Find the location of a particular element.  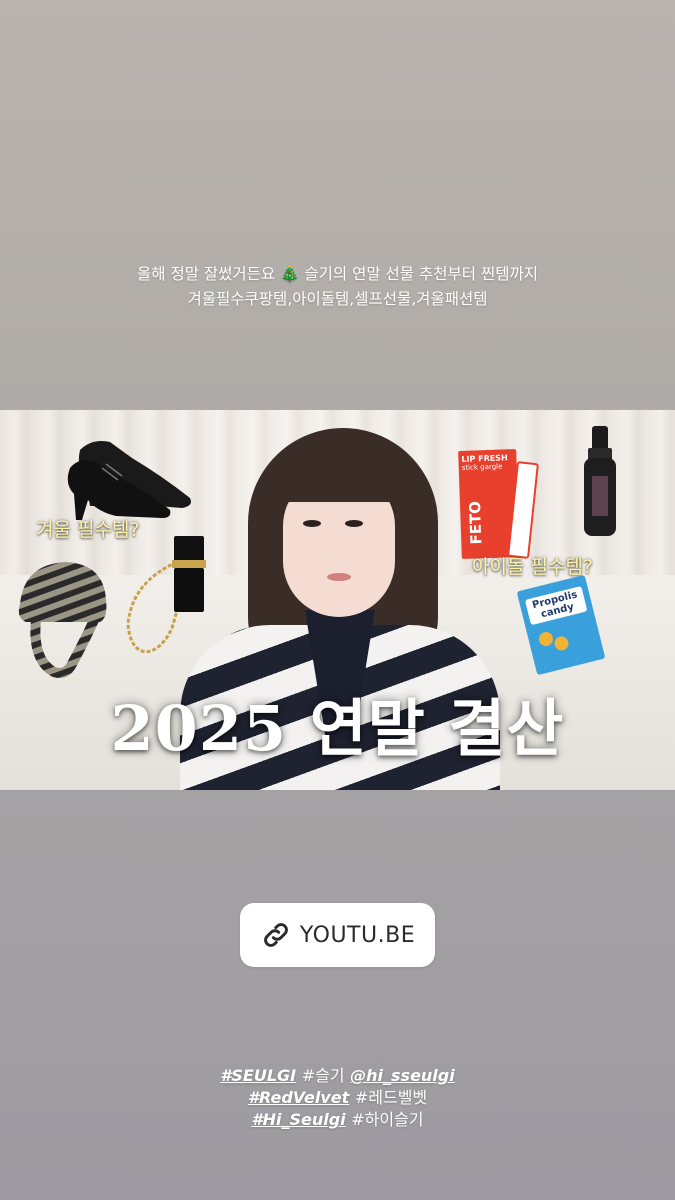

product-text: stick gargle is located at coordinates (482, 467).